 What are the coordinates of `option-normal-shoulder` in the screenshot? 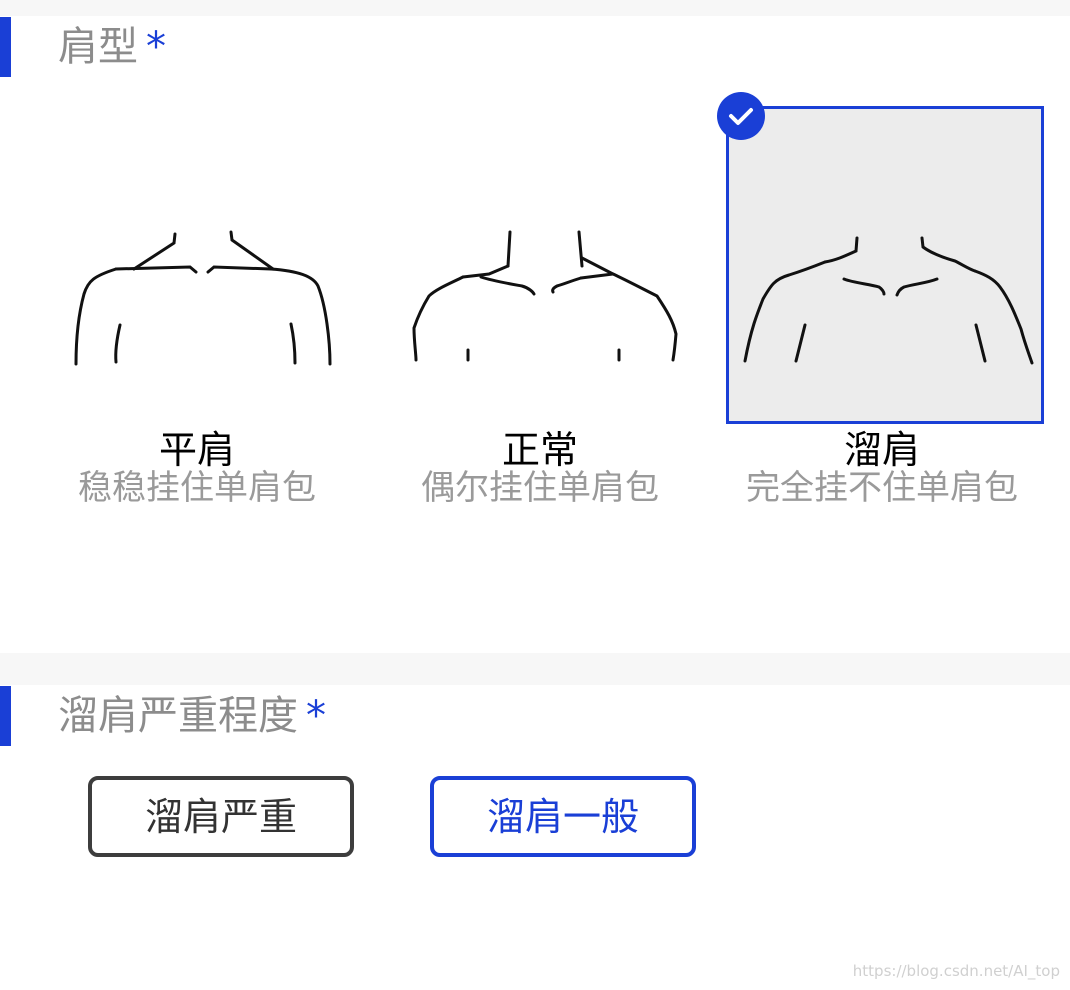 It's located at (540, 265).